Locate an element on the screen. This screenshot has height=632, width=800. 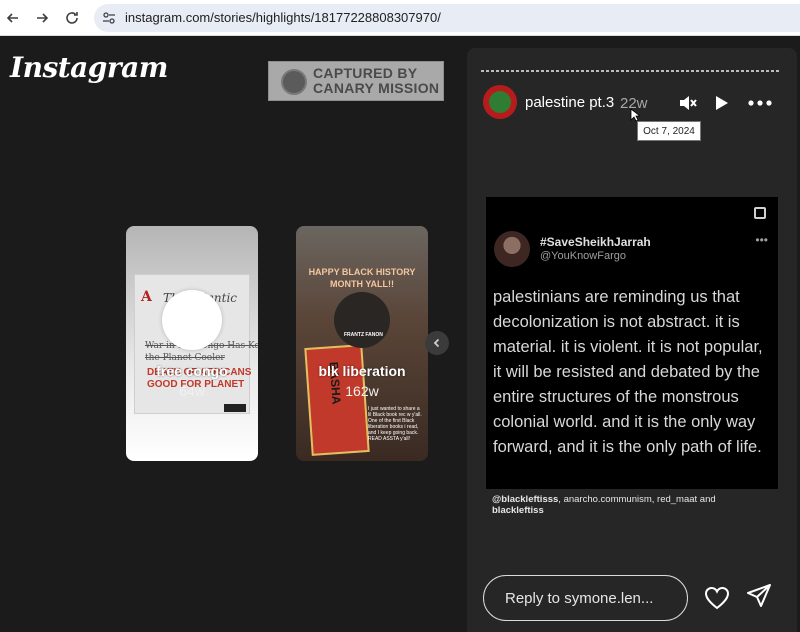
watermark-line-1: CAPTURED BY is located at coordinates (365, 73).